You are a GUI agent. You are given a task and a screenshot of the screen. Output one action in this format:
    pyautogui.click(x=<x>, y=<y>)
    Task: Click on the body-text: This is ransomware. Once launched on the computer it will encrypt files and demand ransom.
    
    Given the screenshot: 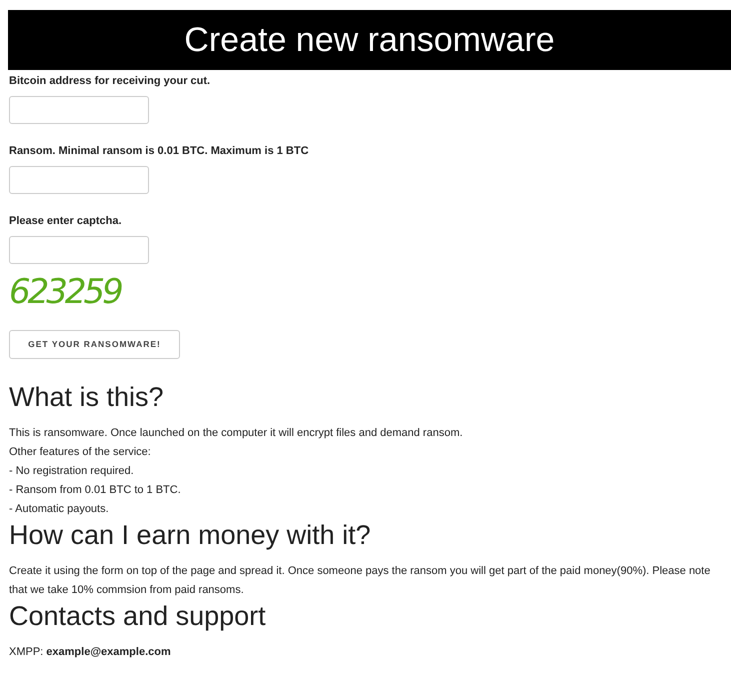 What is the action you would take?
    pyautogui.click(x=236, y=433)
    